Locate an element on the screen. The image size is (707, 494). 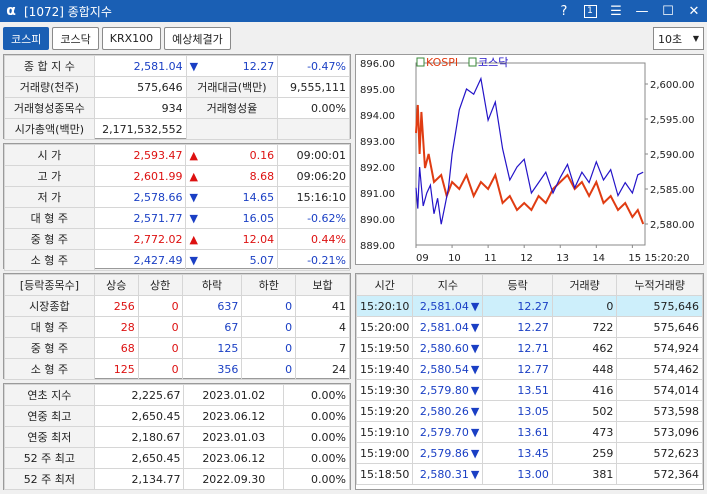
price-value: 2,772.02 is located at coordinates (140, 239).